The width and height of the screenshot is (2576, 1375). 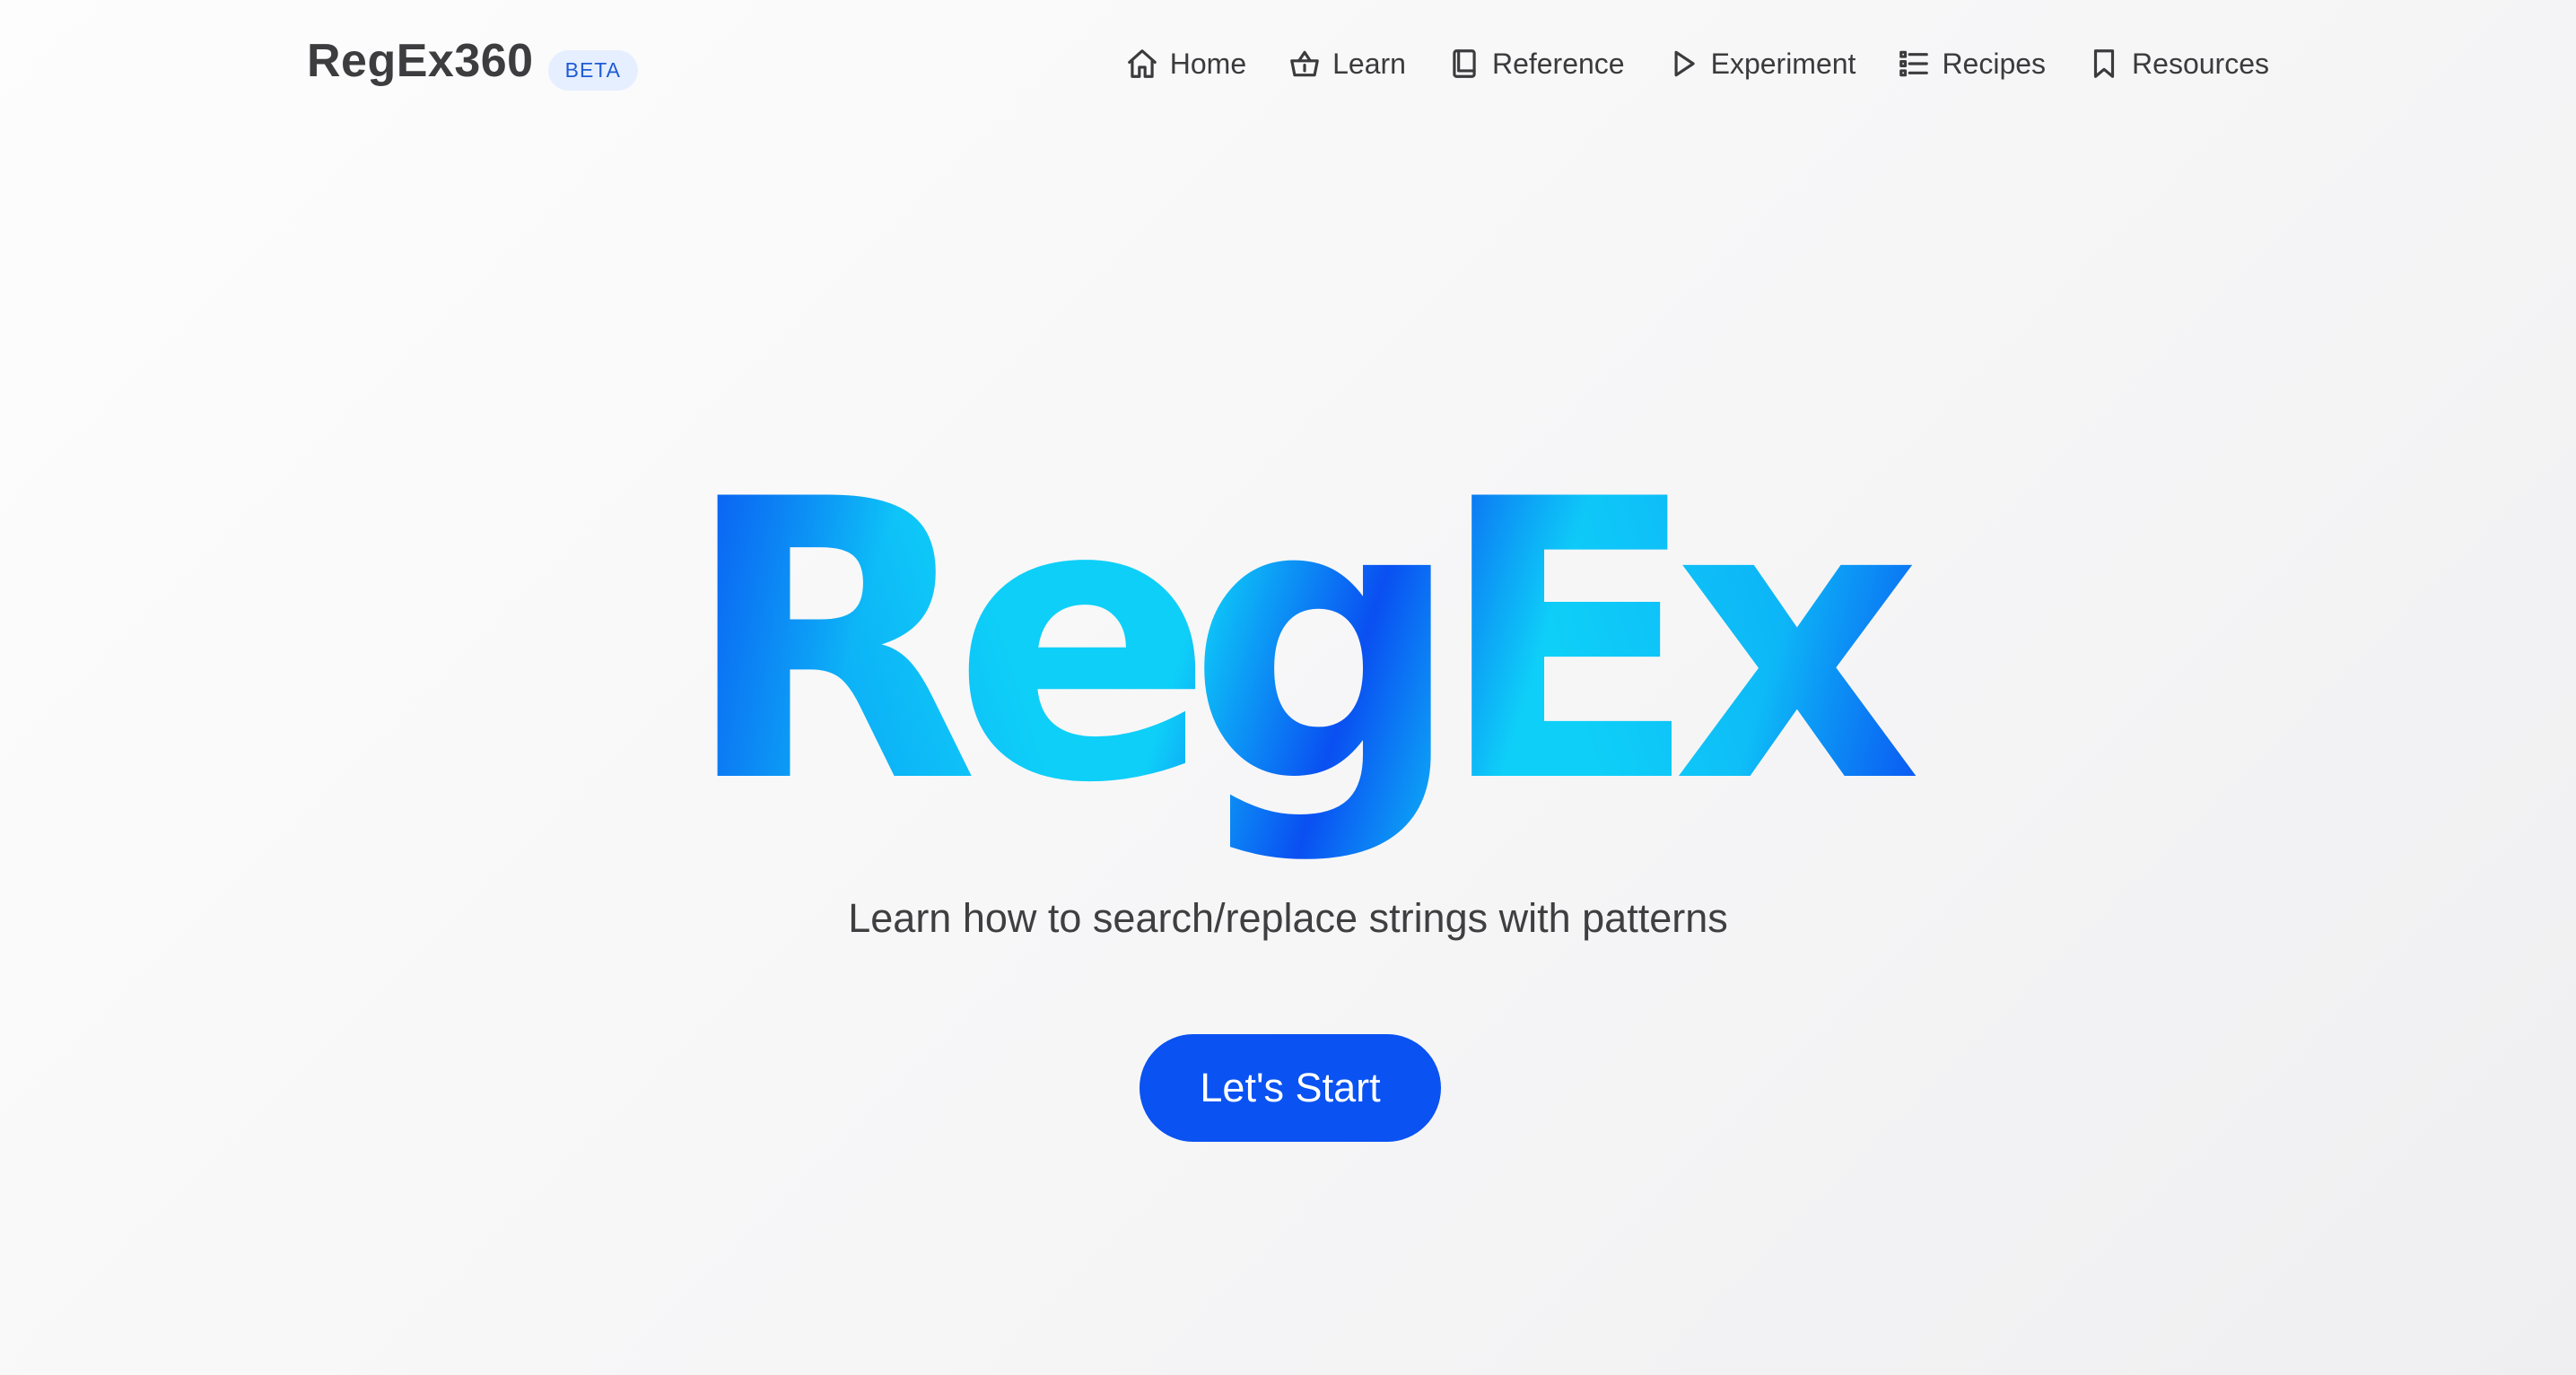 What do you see at coordinates (1558, 63) in the screenshot?
I see `nav-label-reference: Reference` at bounding box center [1558, 63].